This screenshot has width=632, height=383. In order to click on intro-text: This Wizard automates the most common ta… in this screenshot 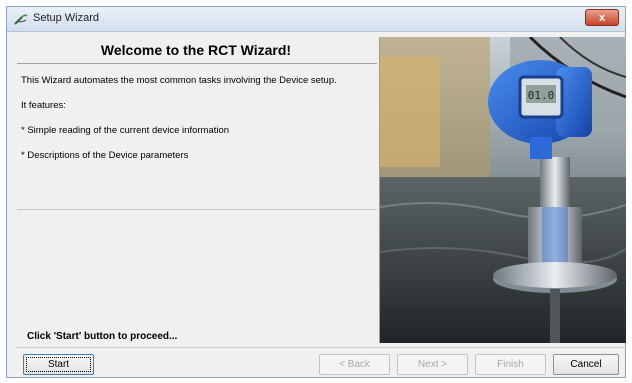, I will do `click(179, 80)`.